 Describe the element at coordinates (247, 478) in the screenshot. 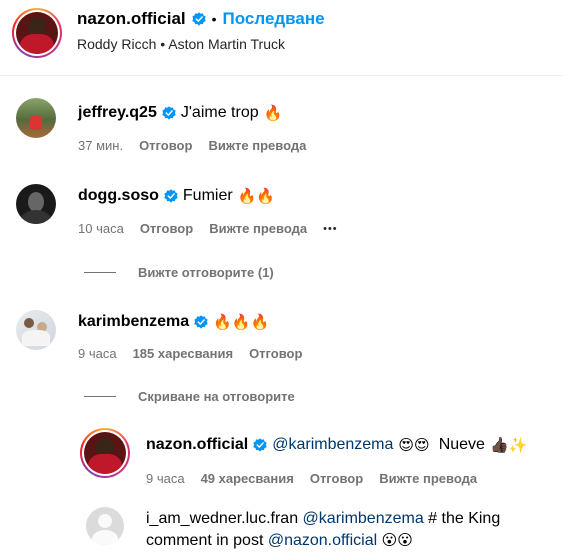

I see `likes-count: 49 харесвания` at that location.